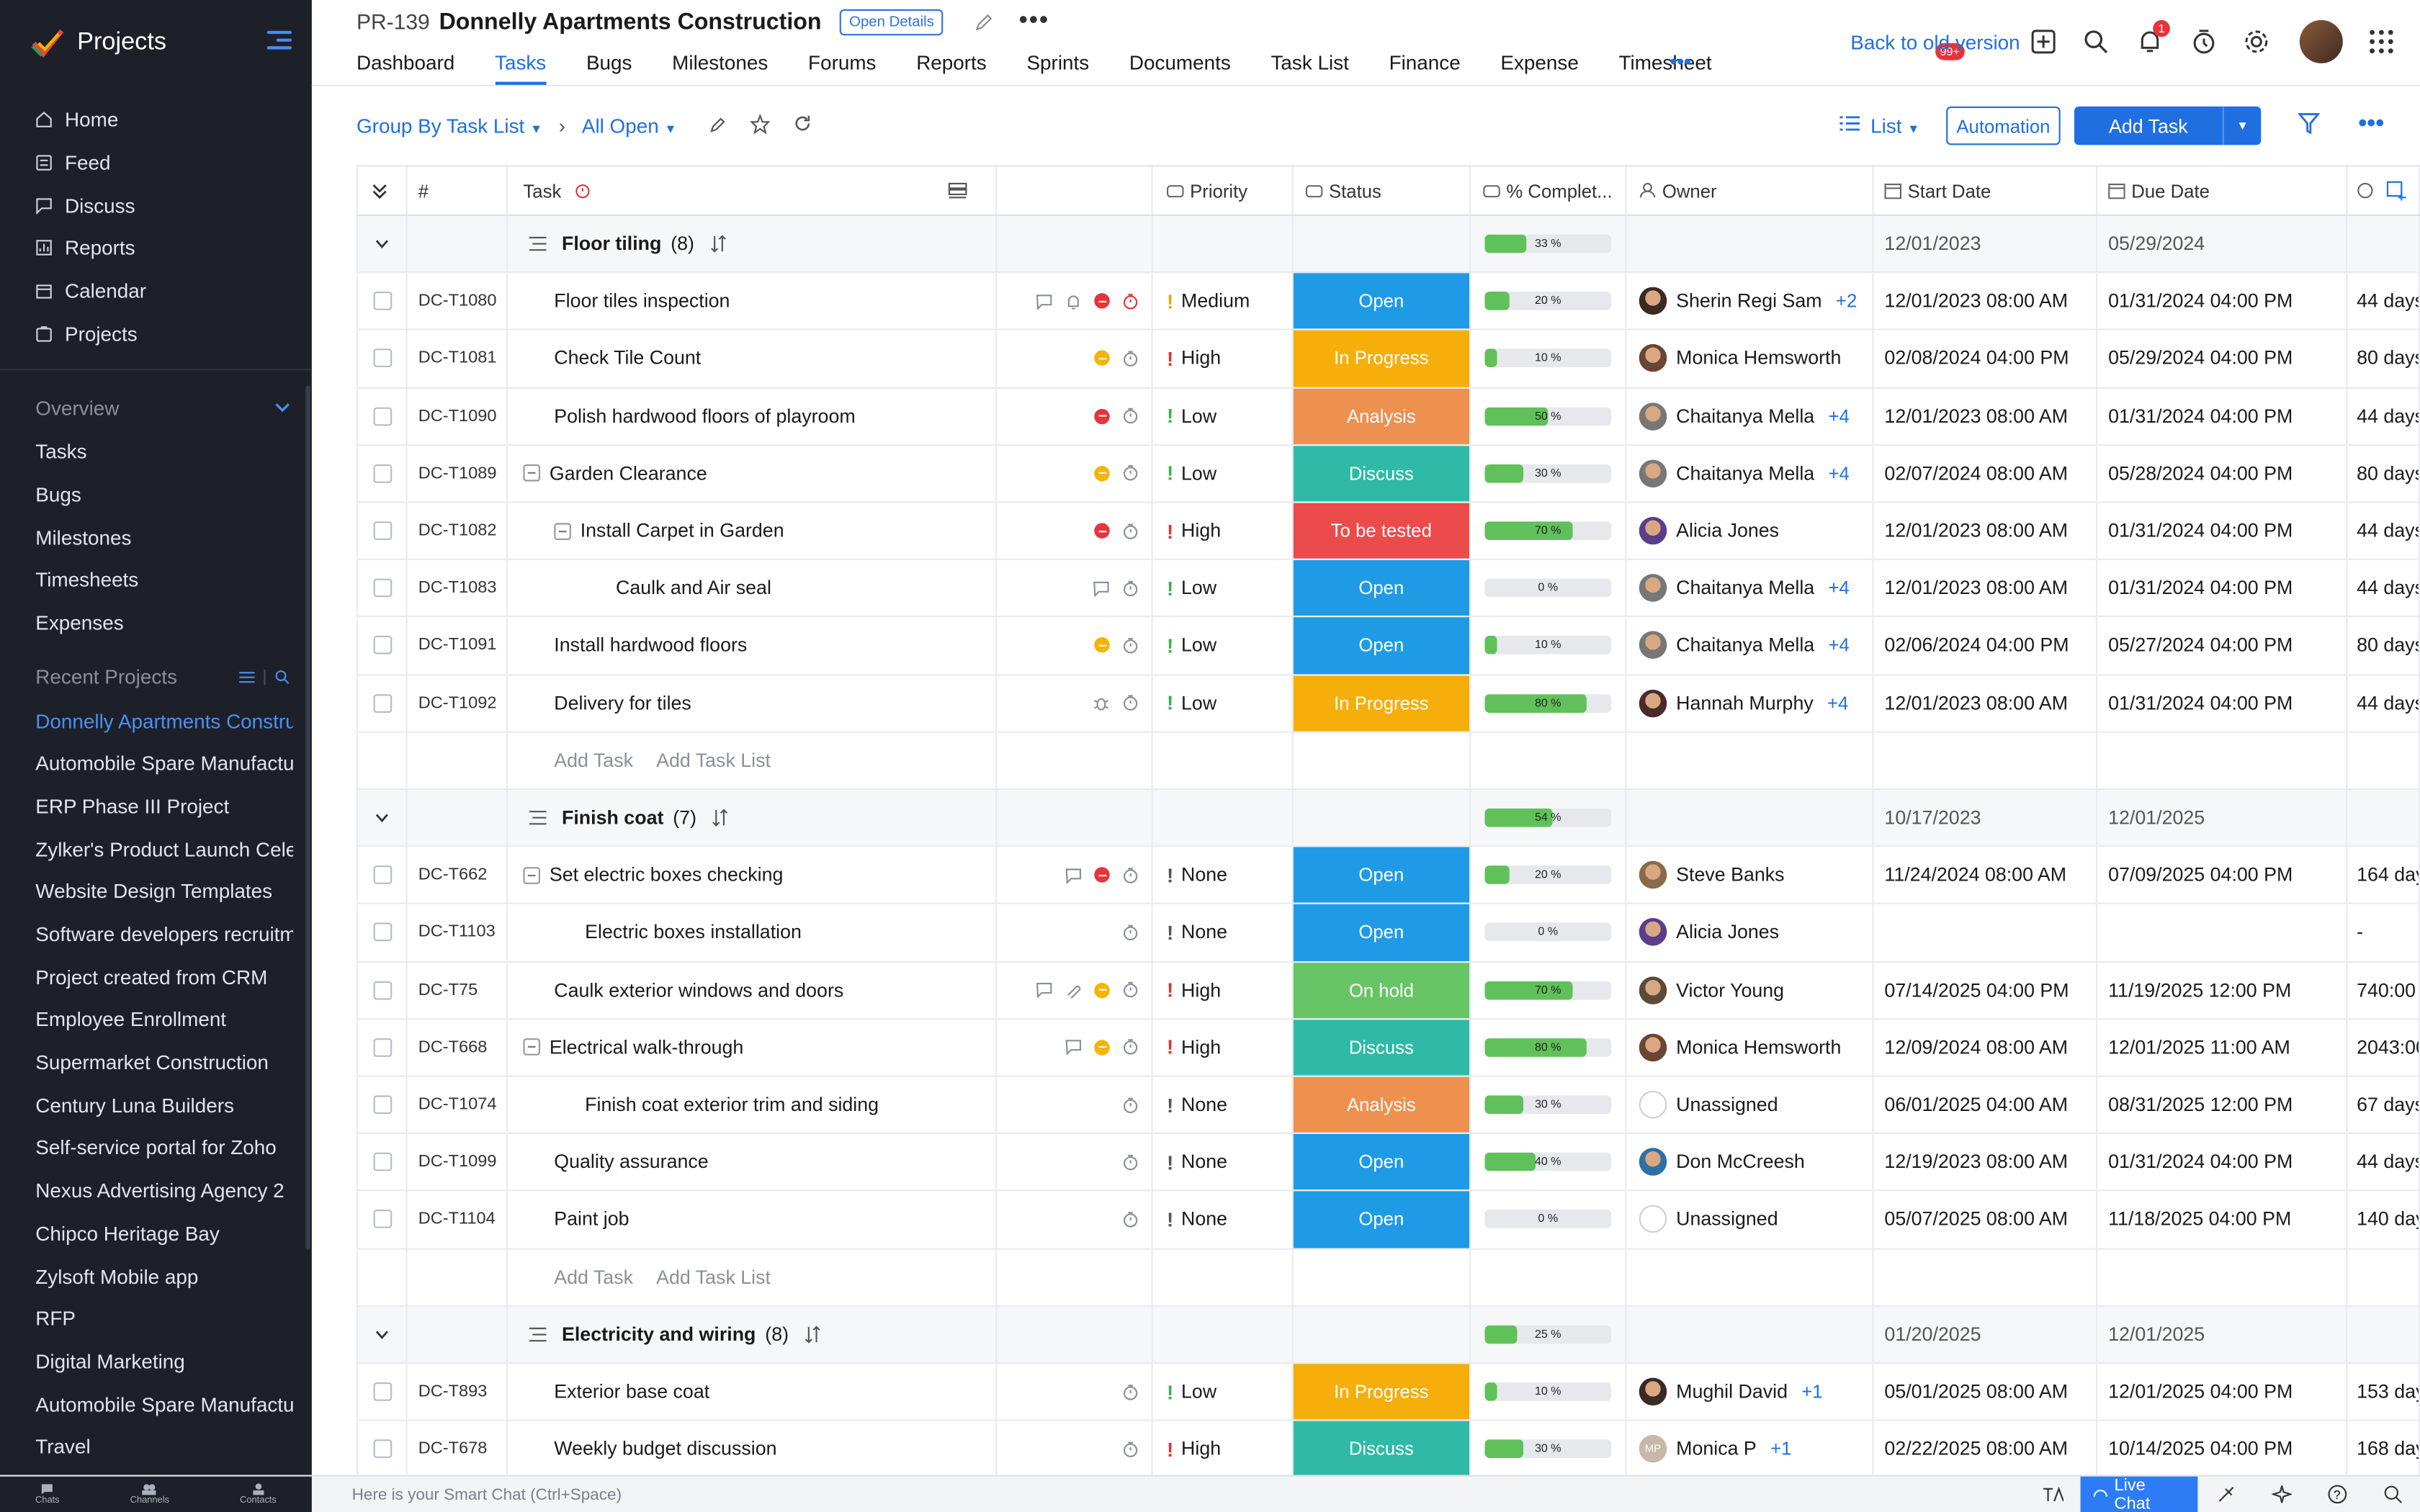  I want to click on start-date: 02/22/2025 08:00 AM, so click(1986, 1448).